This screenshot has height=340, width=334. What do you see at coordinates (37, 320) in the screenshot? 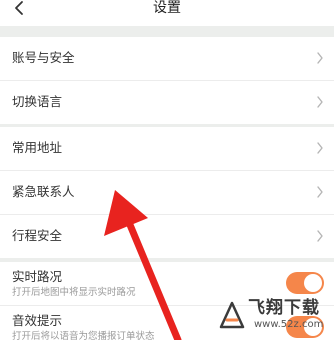
I see `settings-item-label: 音效提示` at bounding box center [37, 320].